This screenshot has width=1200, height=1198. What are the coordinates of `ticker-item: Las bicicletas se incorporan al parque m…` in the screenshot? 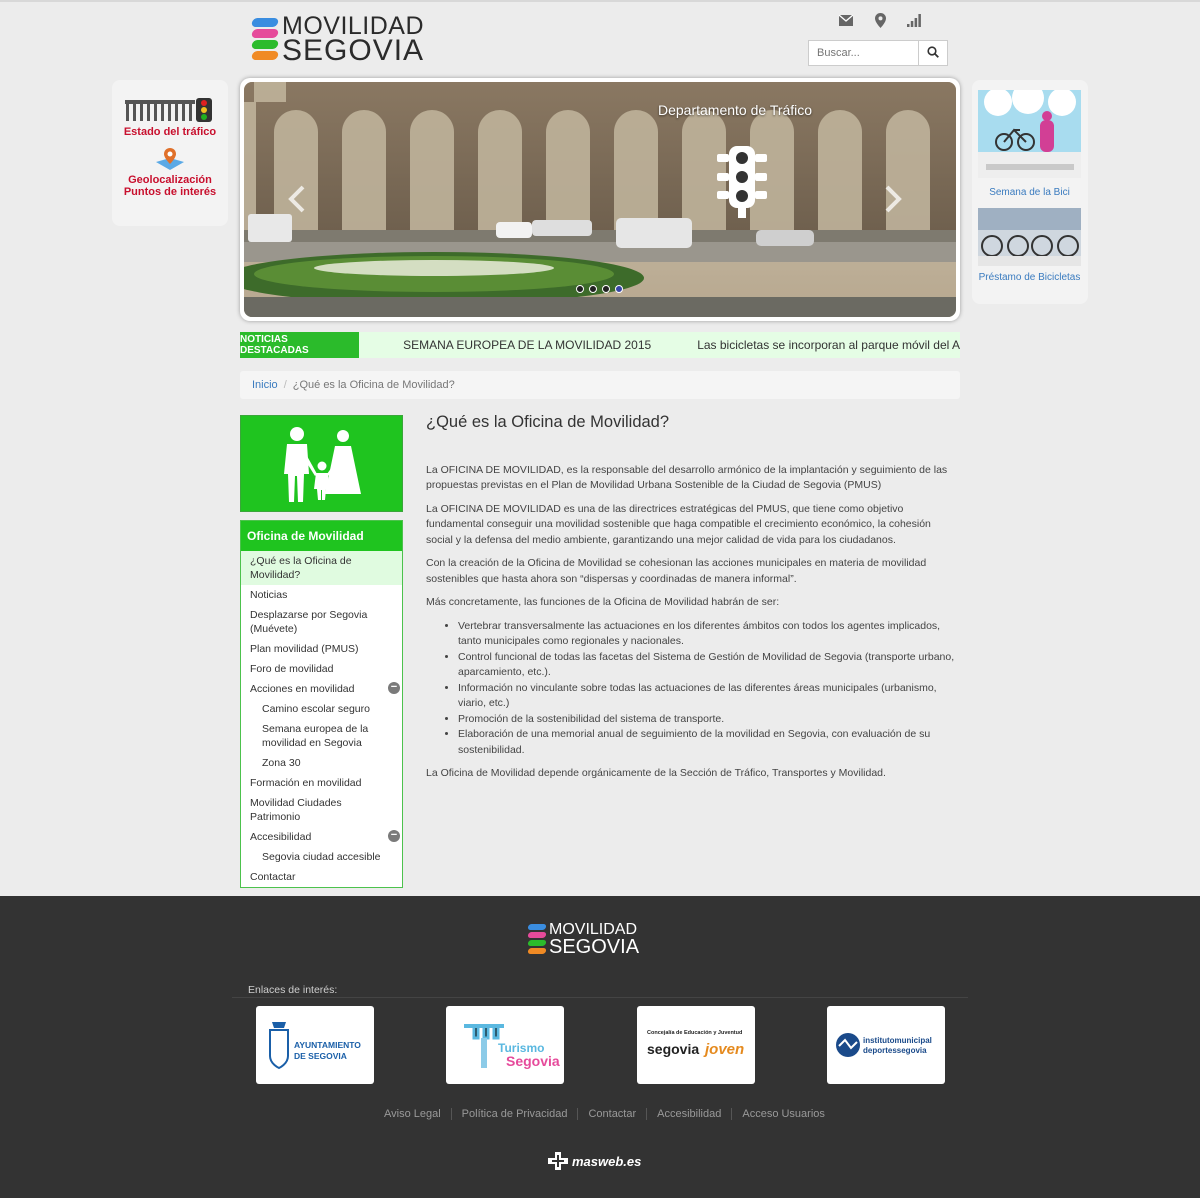 It's located at (828, 345).